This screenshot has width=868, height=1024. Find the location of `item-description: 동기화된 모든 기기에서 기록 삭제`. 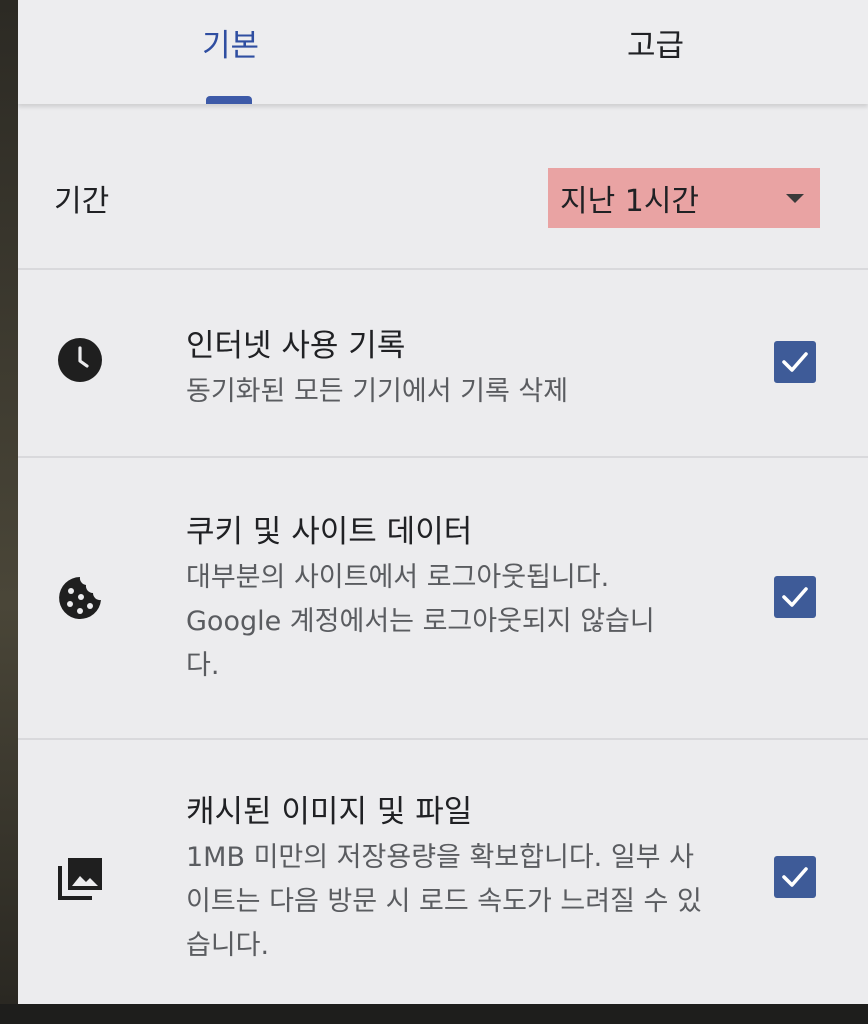

item-description: 동기화된 모든 기기에서 기록 삭제 is located at coordinates (377, 391).